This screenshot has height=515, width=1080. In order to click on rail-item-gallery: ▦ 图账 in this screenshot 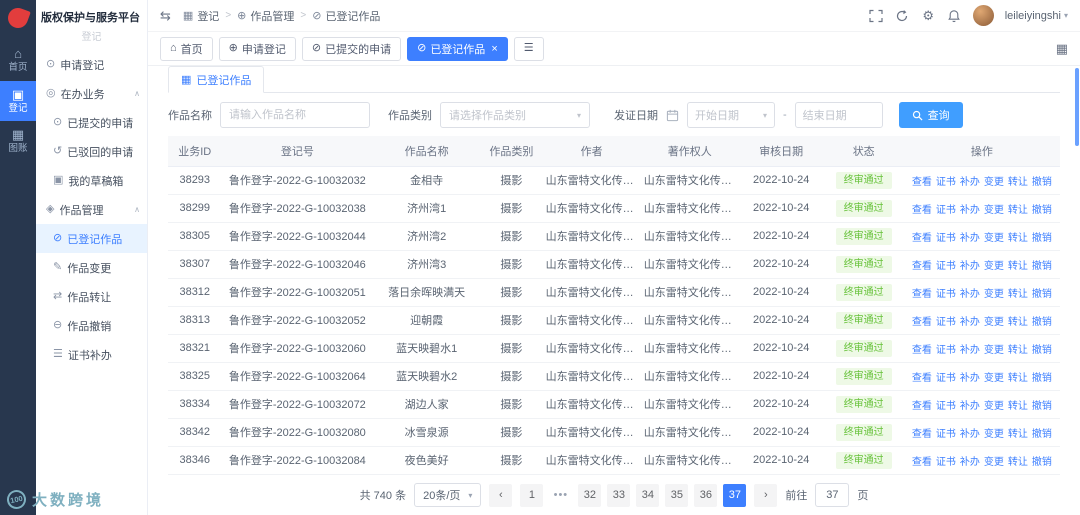, I will do `click(18, 141)`.